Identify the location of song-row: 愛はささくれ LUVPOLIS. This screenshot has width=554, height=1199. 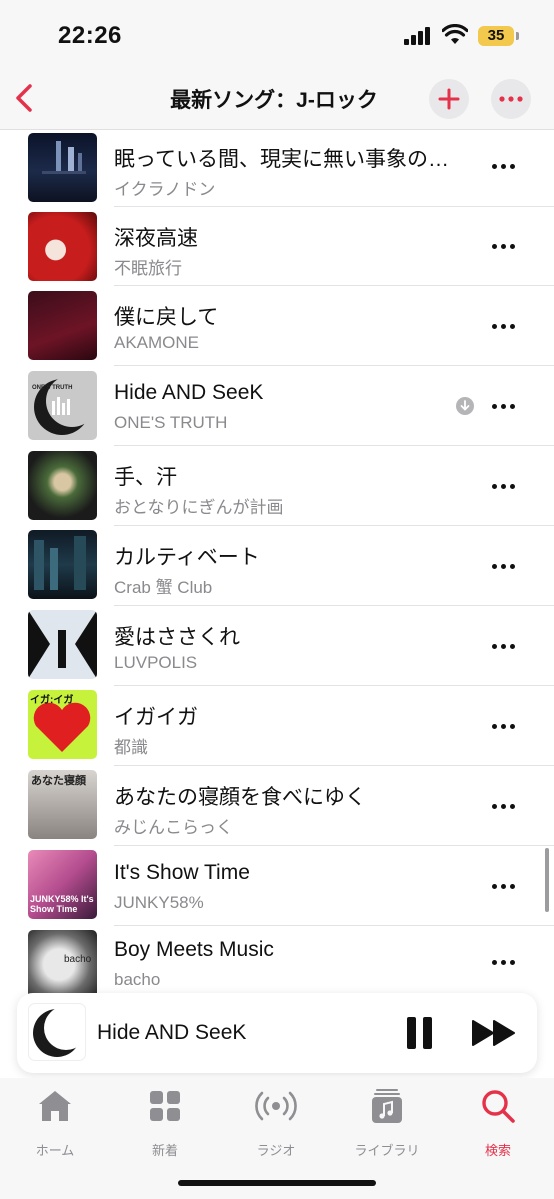
(277, 650).